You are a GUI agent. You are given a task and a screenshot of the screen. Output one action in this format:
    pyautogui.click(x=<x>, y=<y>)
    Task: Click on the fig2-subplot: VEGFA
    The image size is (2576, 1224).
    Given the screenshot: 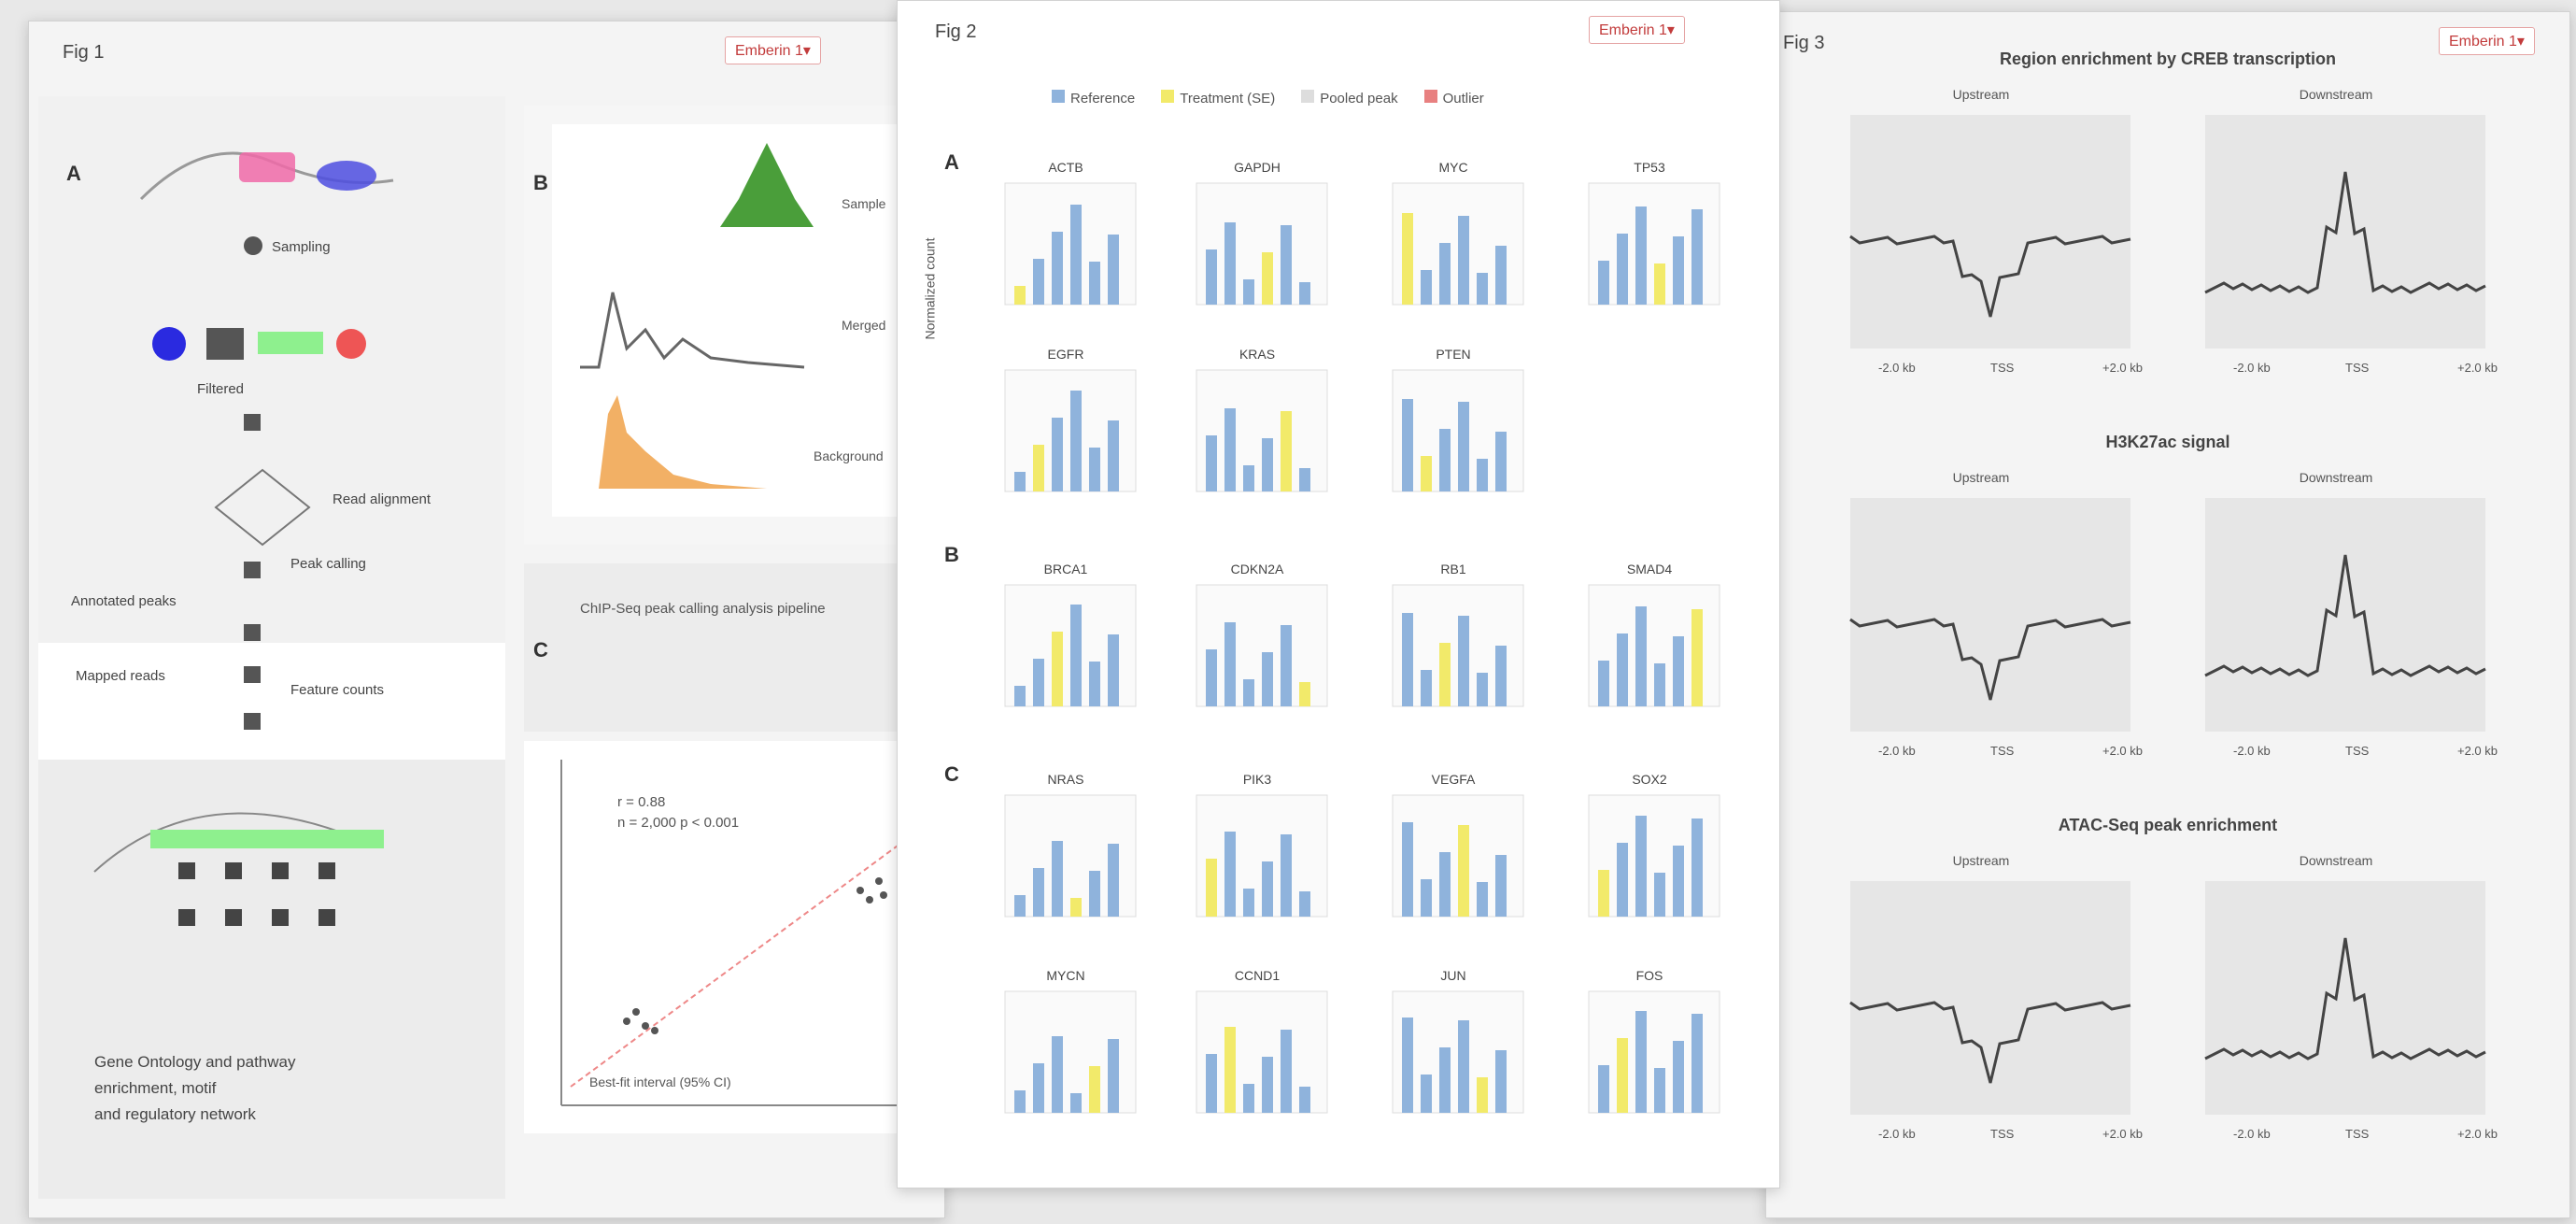 What is the action you would take?
    pyautogui.click(x=1453, y=856)
    